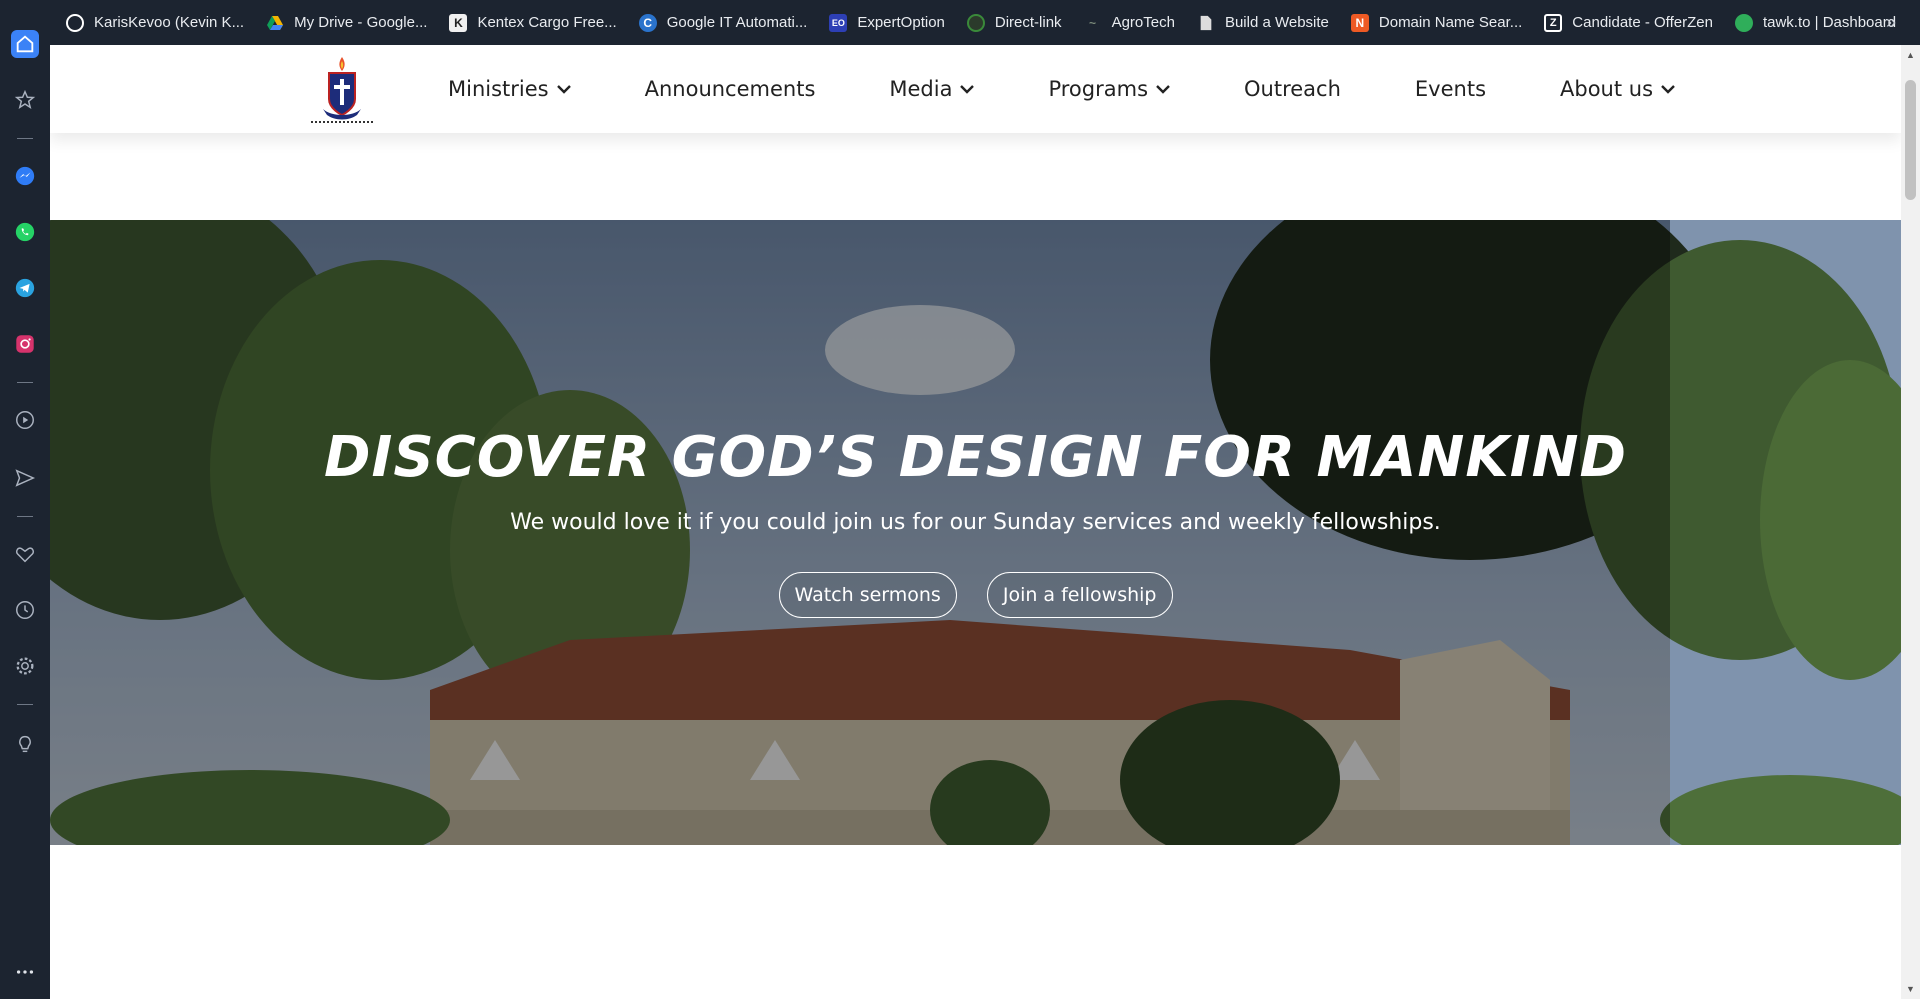 Image resolution: width=1920 pixels, height=999 pixels. I want to click on nav-label: Programs, so click(1098, 89).